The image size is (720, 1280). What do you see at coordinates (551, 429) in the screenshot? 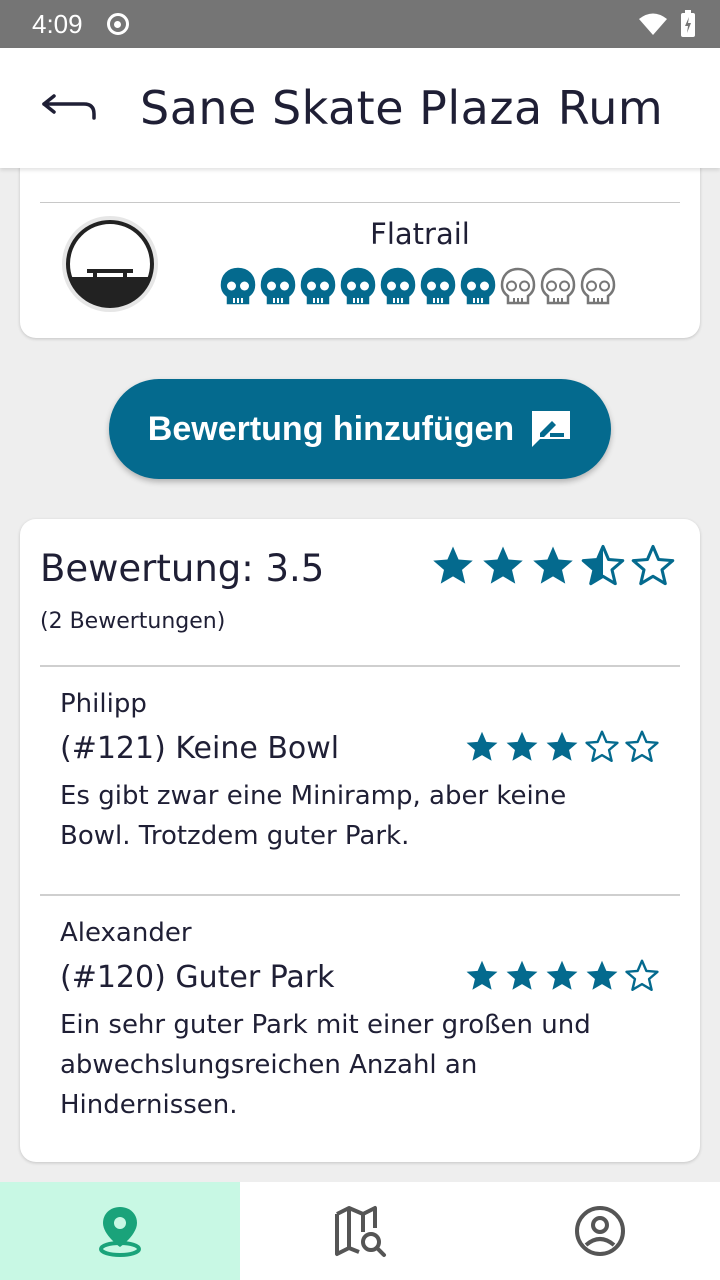
I see `rate-review-icon` at bounding box center [551, 429].